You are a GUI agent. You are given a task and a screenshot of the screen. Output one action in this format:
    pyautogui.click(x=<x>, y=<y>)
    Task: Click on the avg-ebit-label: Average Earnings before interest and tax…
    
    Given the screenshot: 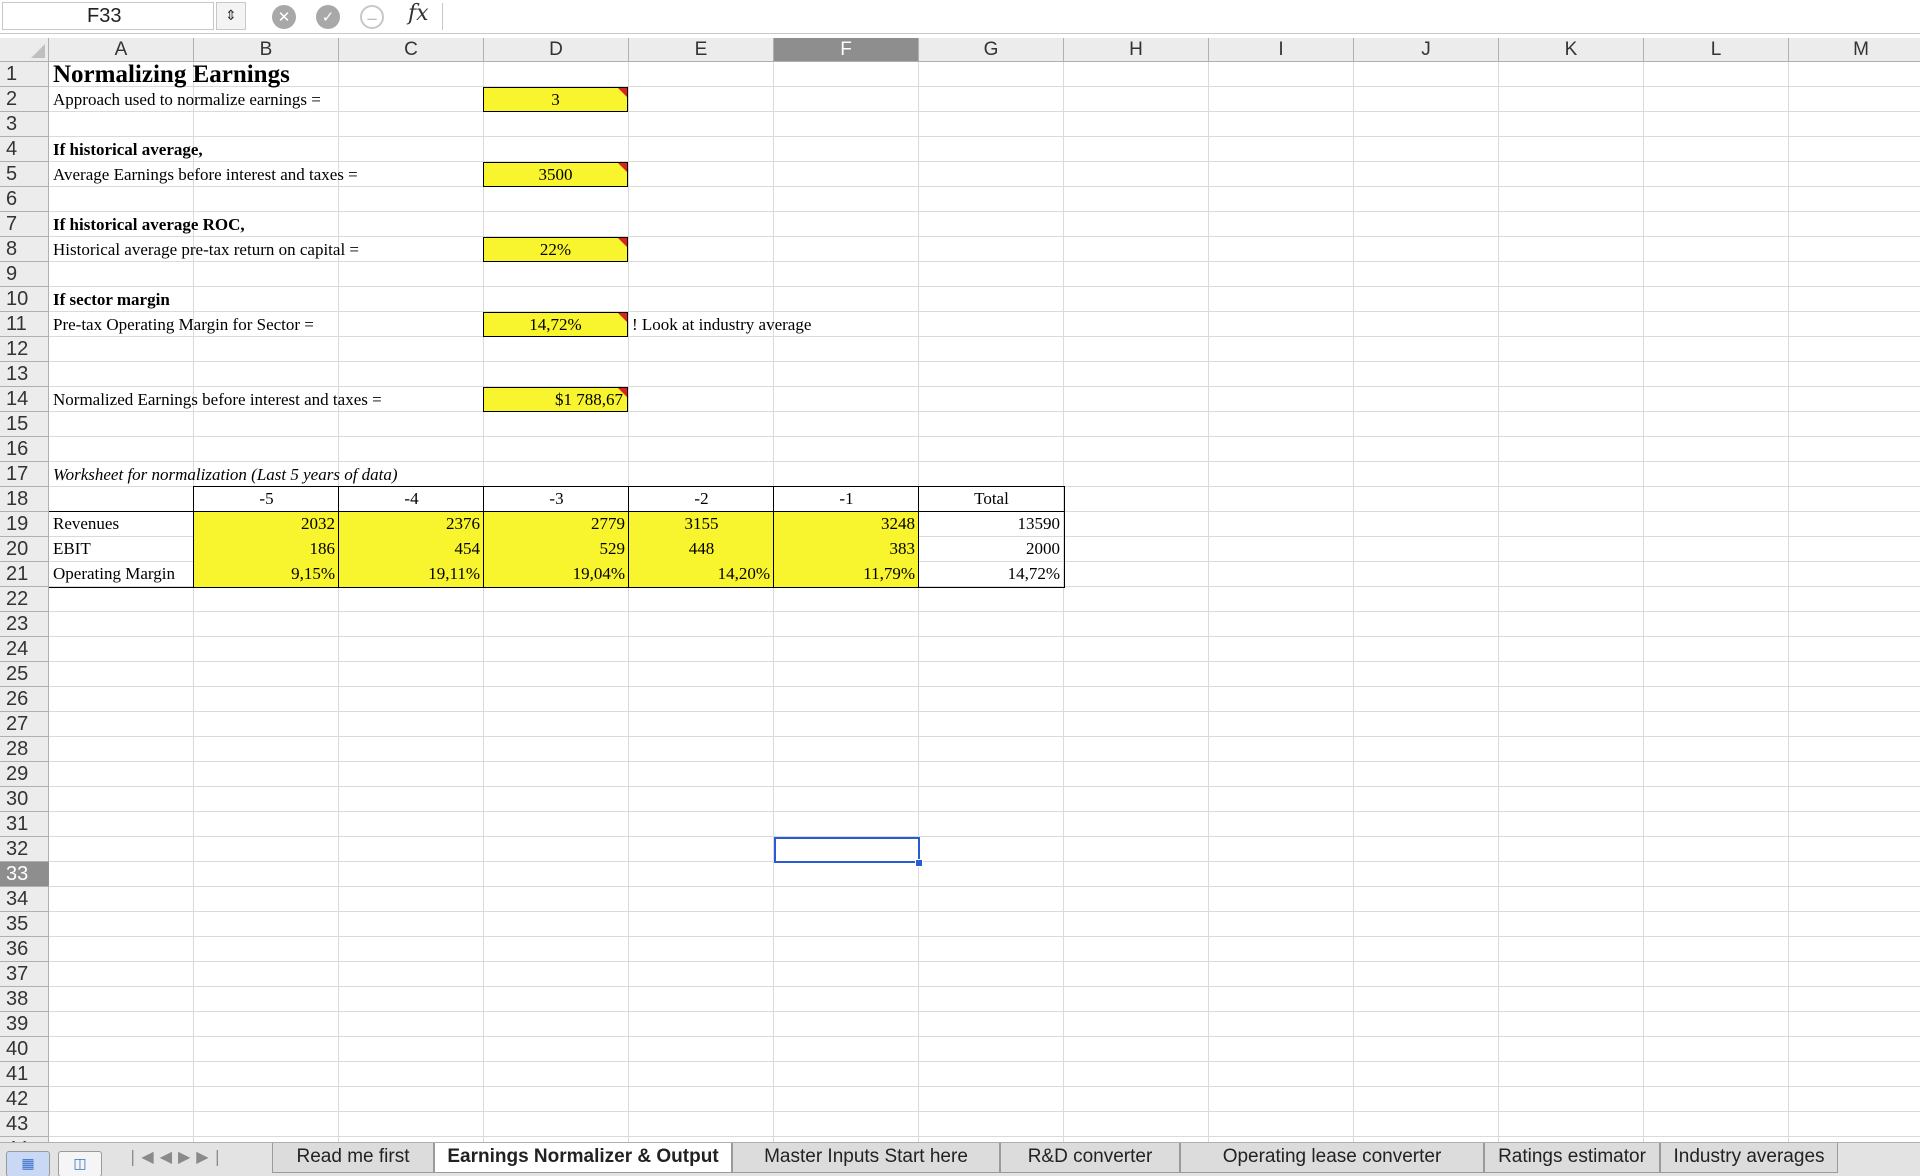 What is the action you would take?
    pyautogui.click(x=205, y=174)
    